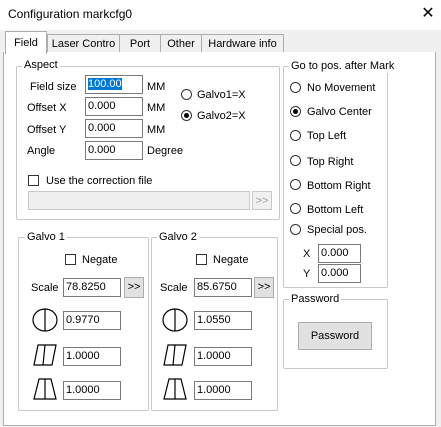 This screenshot has width=441, height=427. What do you see at coordinates (295, 184) in the screenshot?
I see `goto-bottom-right-radio` at bounding box center [295, 184].